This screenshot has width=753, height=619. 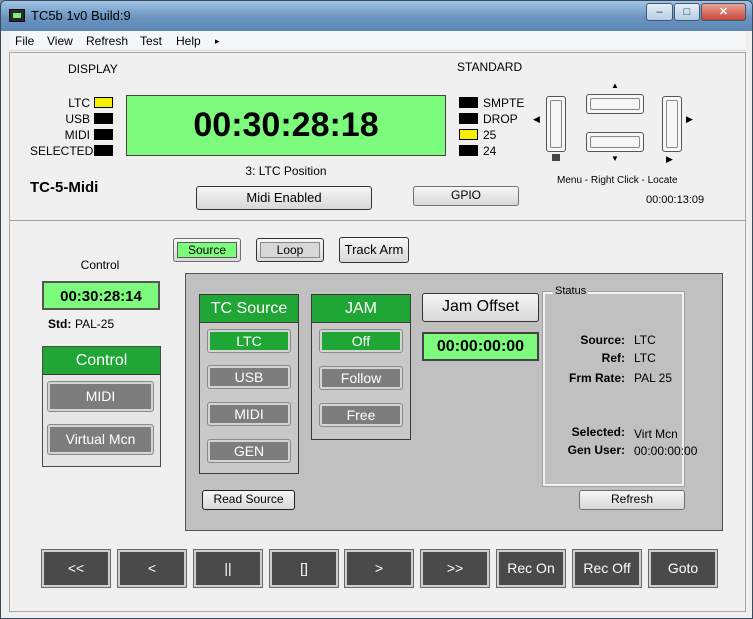 I want to click on app-icon, so click(x=17, y=15).